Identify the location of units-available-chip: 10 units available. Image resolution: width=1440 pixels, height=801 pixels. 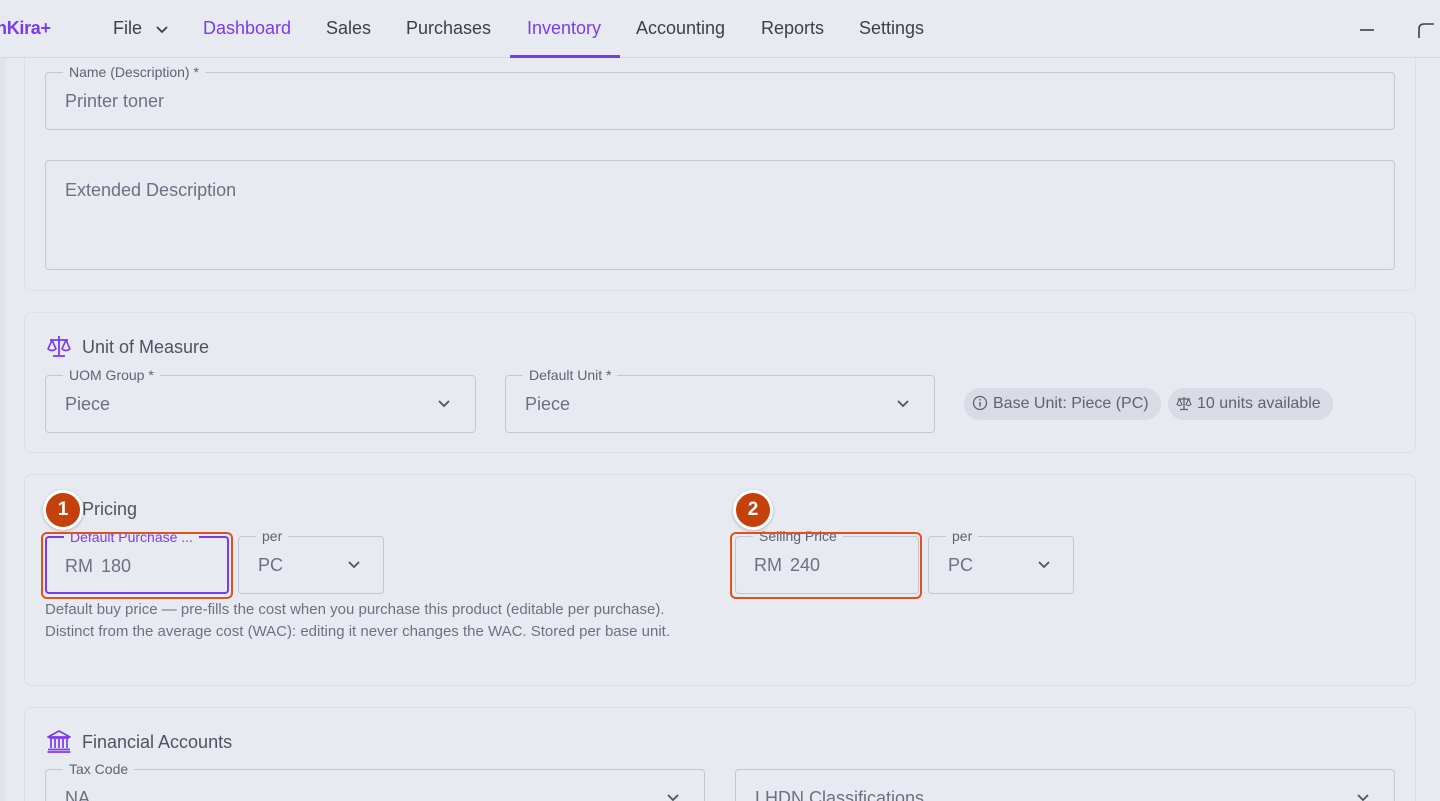
(1250, 404).